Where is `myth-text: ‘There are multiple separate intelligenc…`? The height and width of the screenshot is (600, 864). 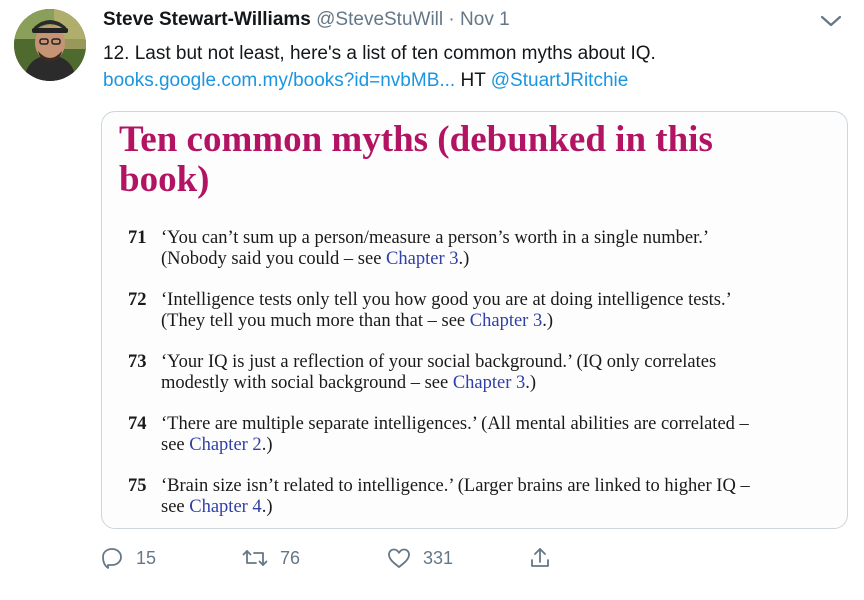
myth-text: ‘There are multiple separate intelligenc… is located at coordinates (455, 424).